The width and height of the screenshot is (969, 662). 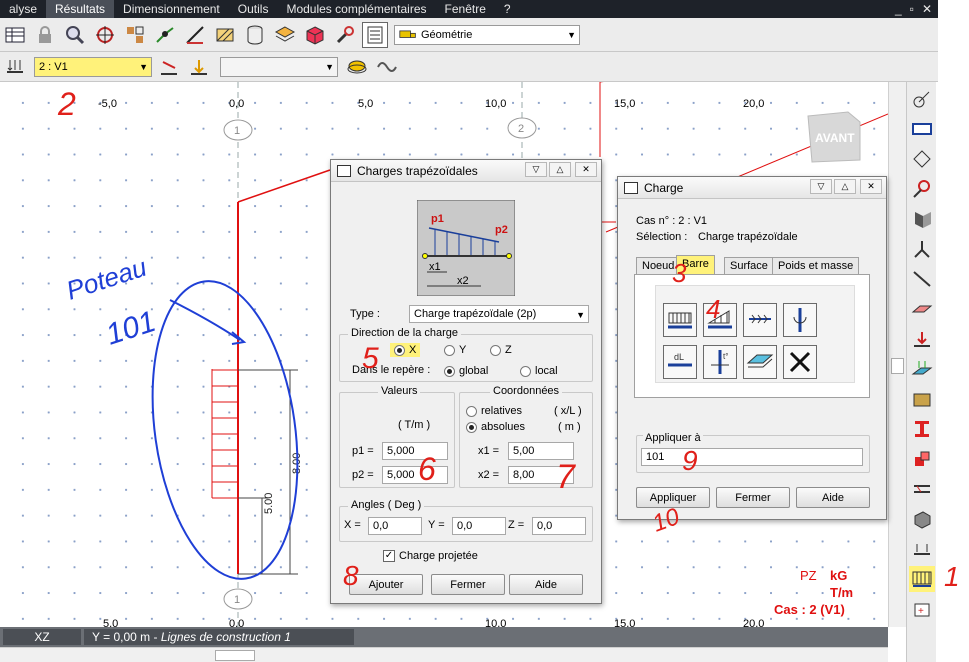 What do you see at coordinates (15, 67) in the screenshot?
I see `load-case-icon` at bounding box center [15, 67].